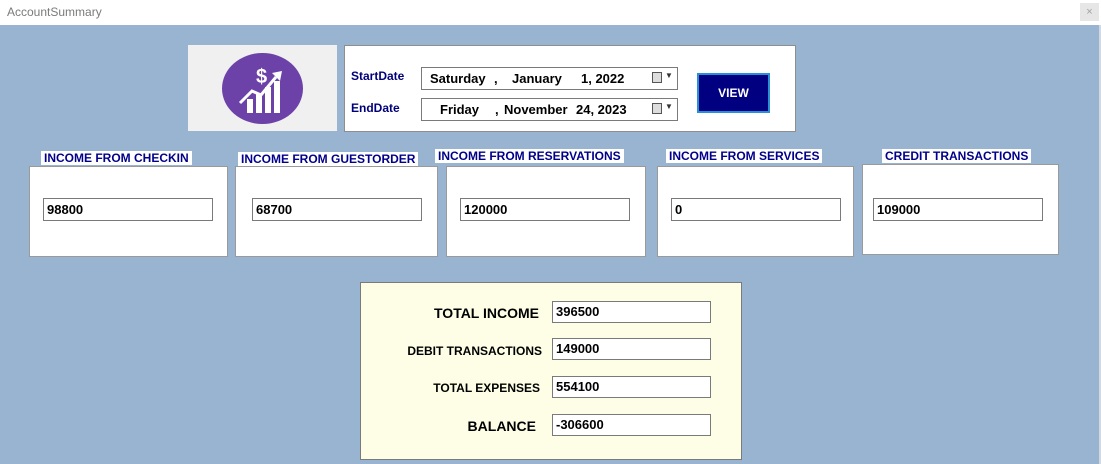 This screenshot has width=1101, height=464. What do you see at coordinates (631, 387) in the screenshot?
I see `total-expenses-field: 554100` at bounding box center [631, 387].